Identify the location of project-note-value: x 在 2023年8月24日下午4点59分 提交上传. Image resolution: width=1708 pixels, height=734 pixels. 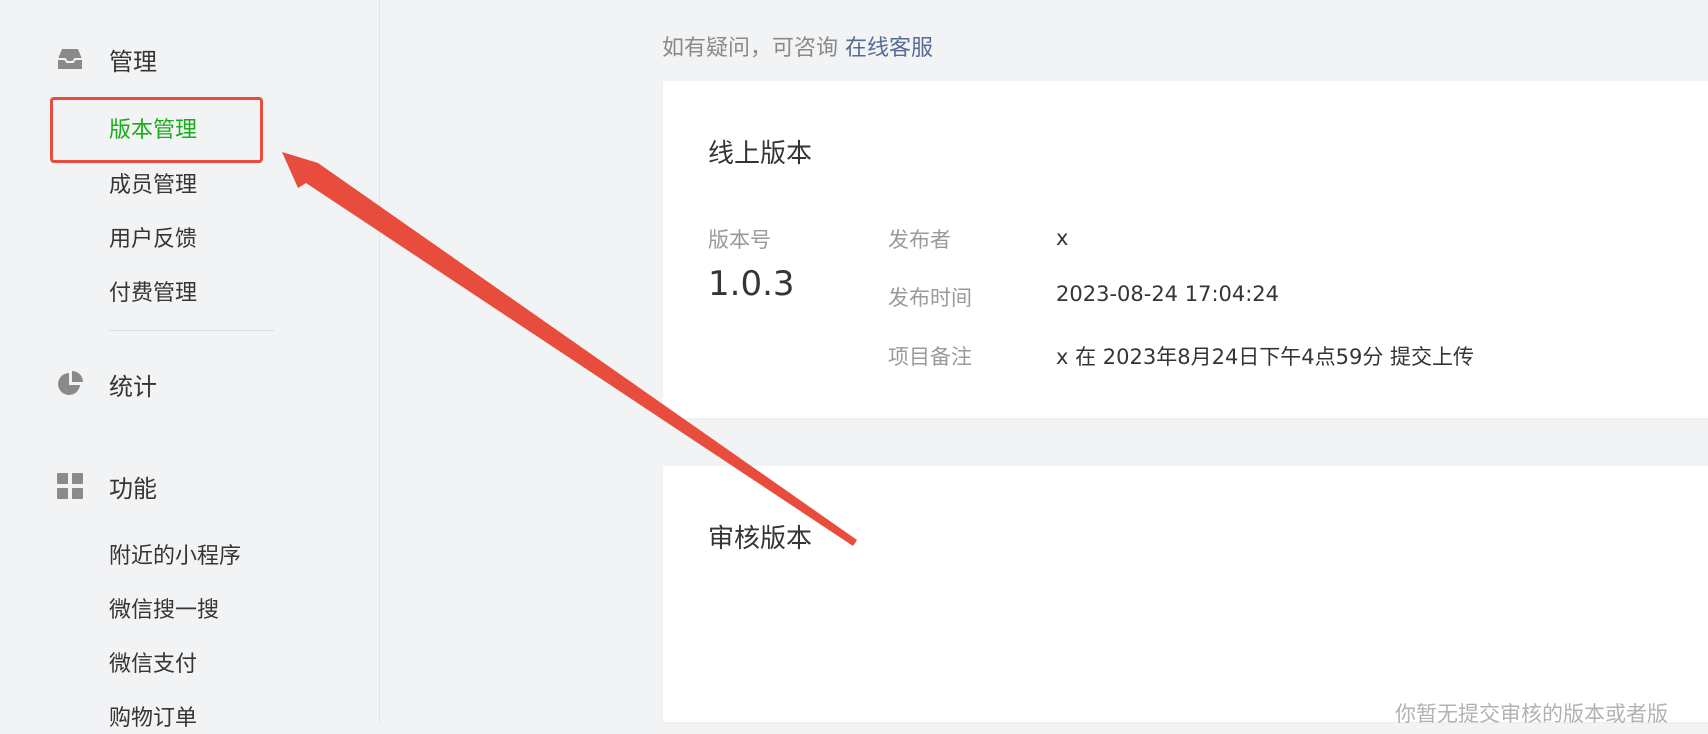
(1265, 357).